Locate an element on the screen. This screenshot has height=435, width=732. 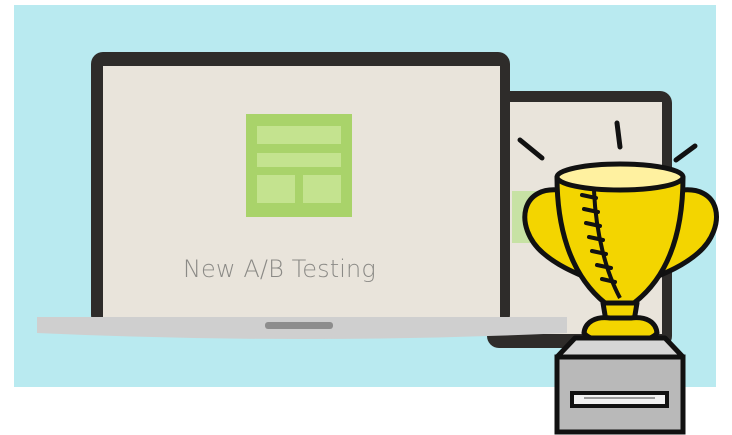
trophy-rim is located at coordinates (620, 177).